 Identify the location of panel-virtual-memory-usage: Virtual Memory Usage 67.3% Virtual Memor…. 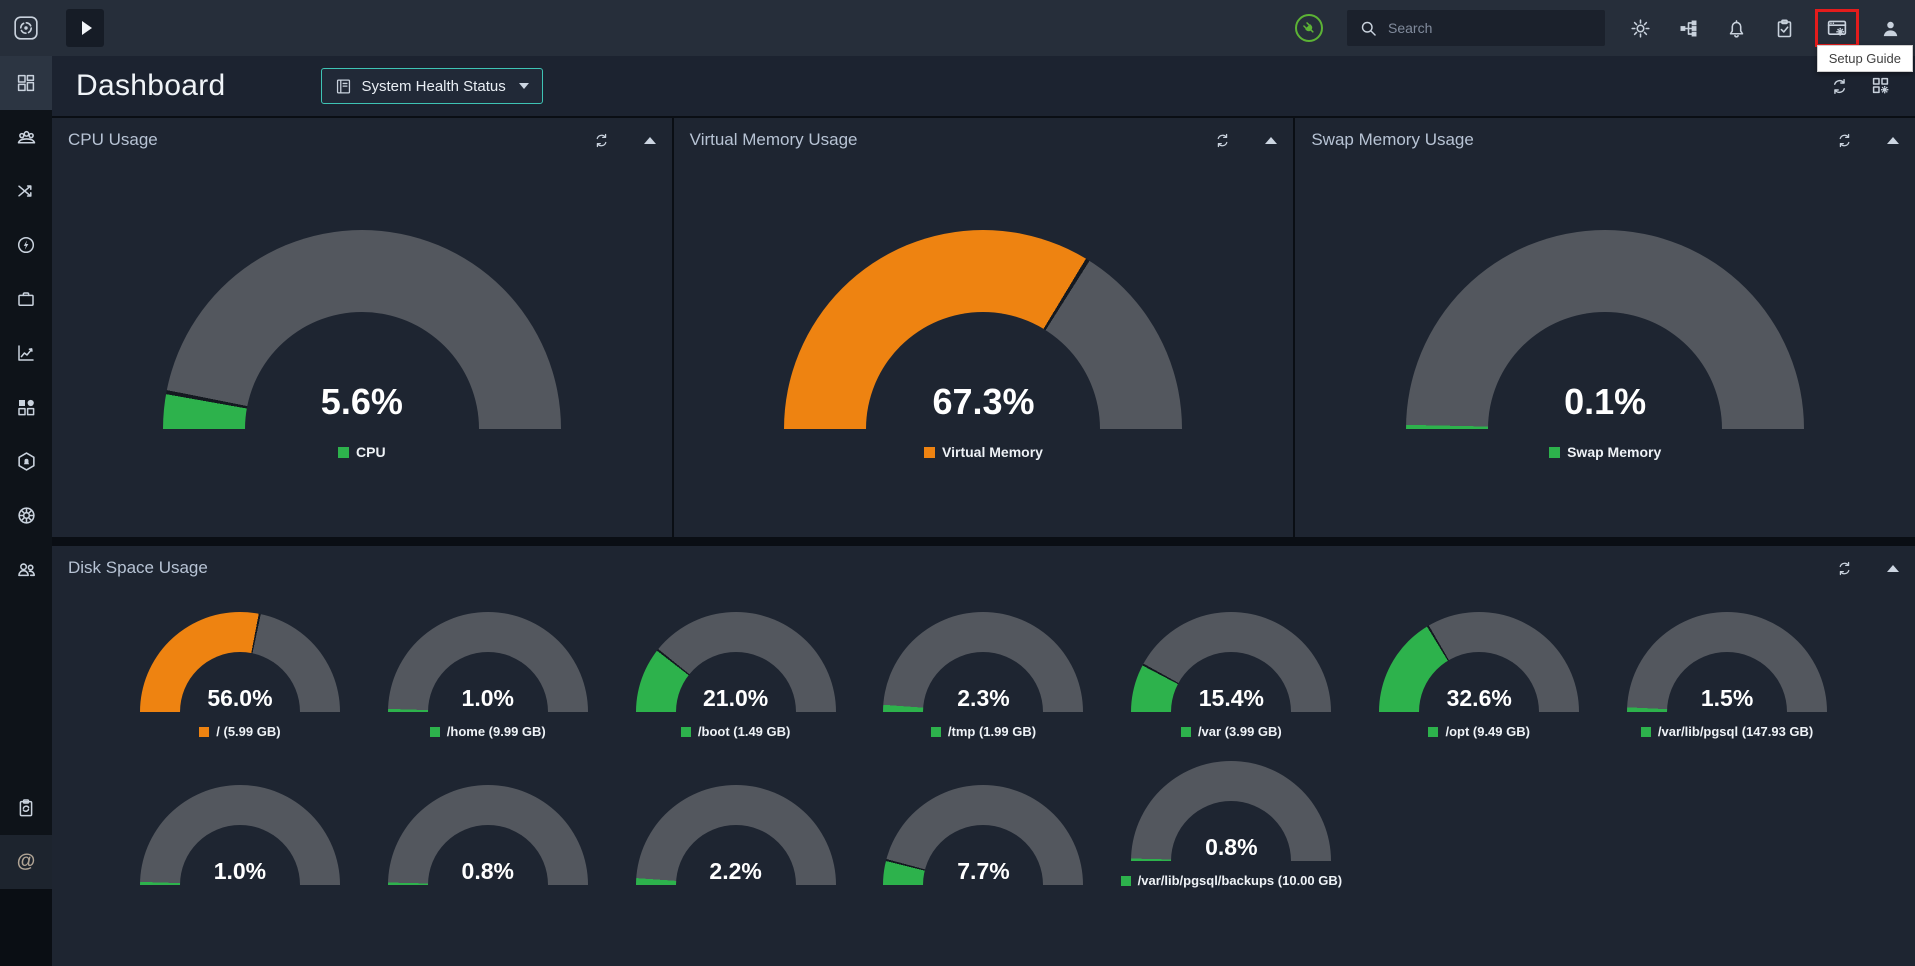
(983, 327).